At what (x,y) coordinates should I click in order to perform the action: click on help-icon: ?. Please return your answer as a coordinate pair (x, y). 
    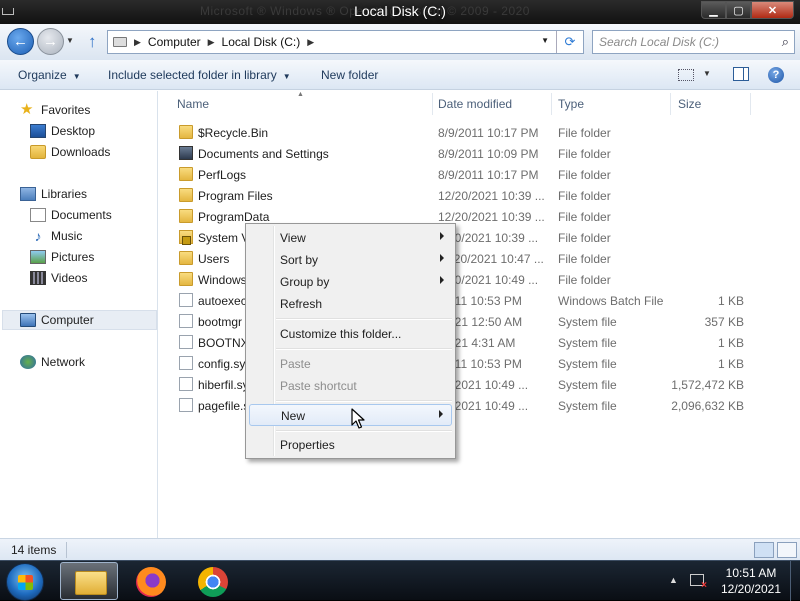
    Looking at the image, I should click on (776, 75).